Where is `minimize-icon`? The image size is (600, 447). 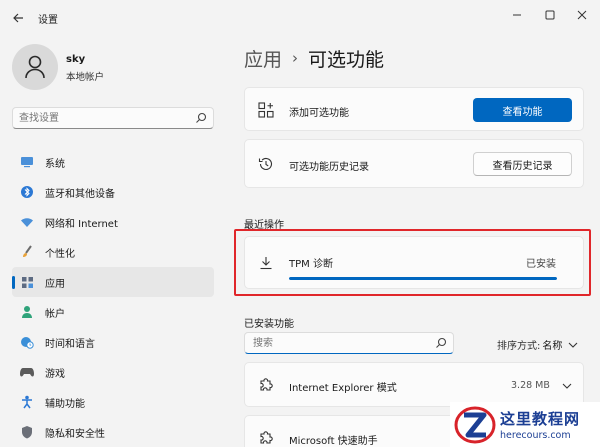
minimize-icon is located at coordinates (517, 15).